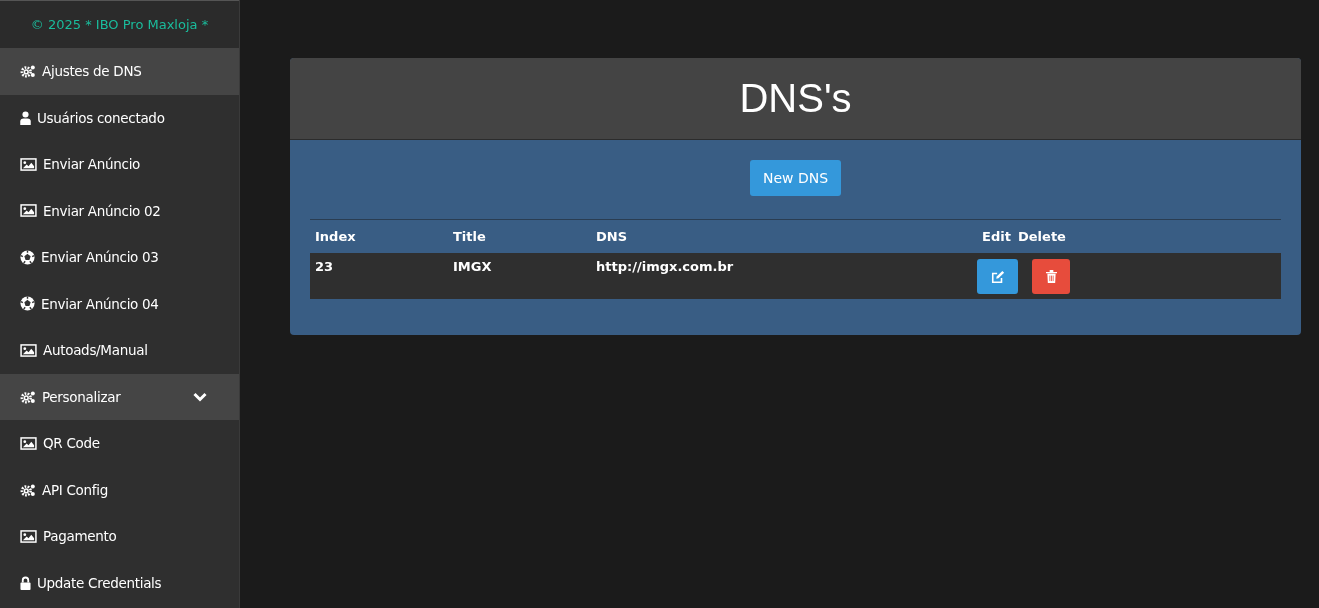  Describe the element at coordinates (519, 276) in the screenshot. I see `table-cell: IMGX` at that location.